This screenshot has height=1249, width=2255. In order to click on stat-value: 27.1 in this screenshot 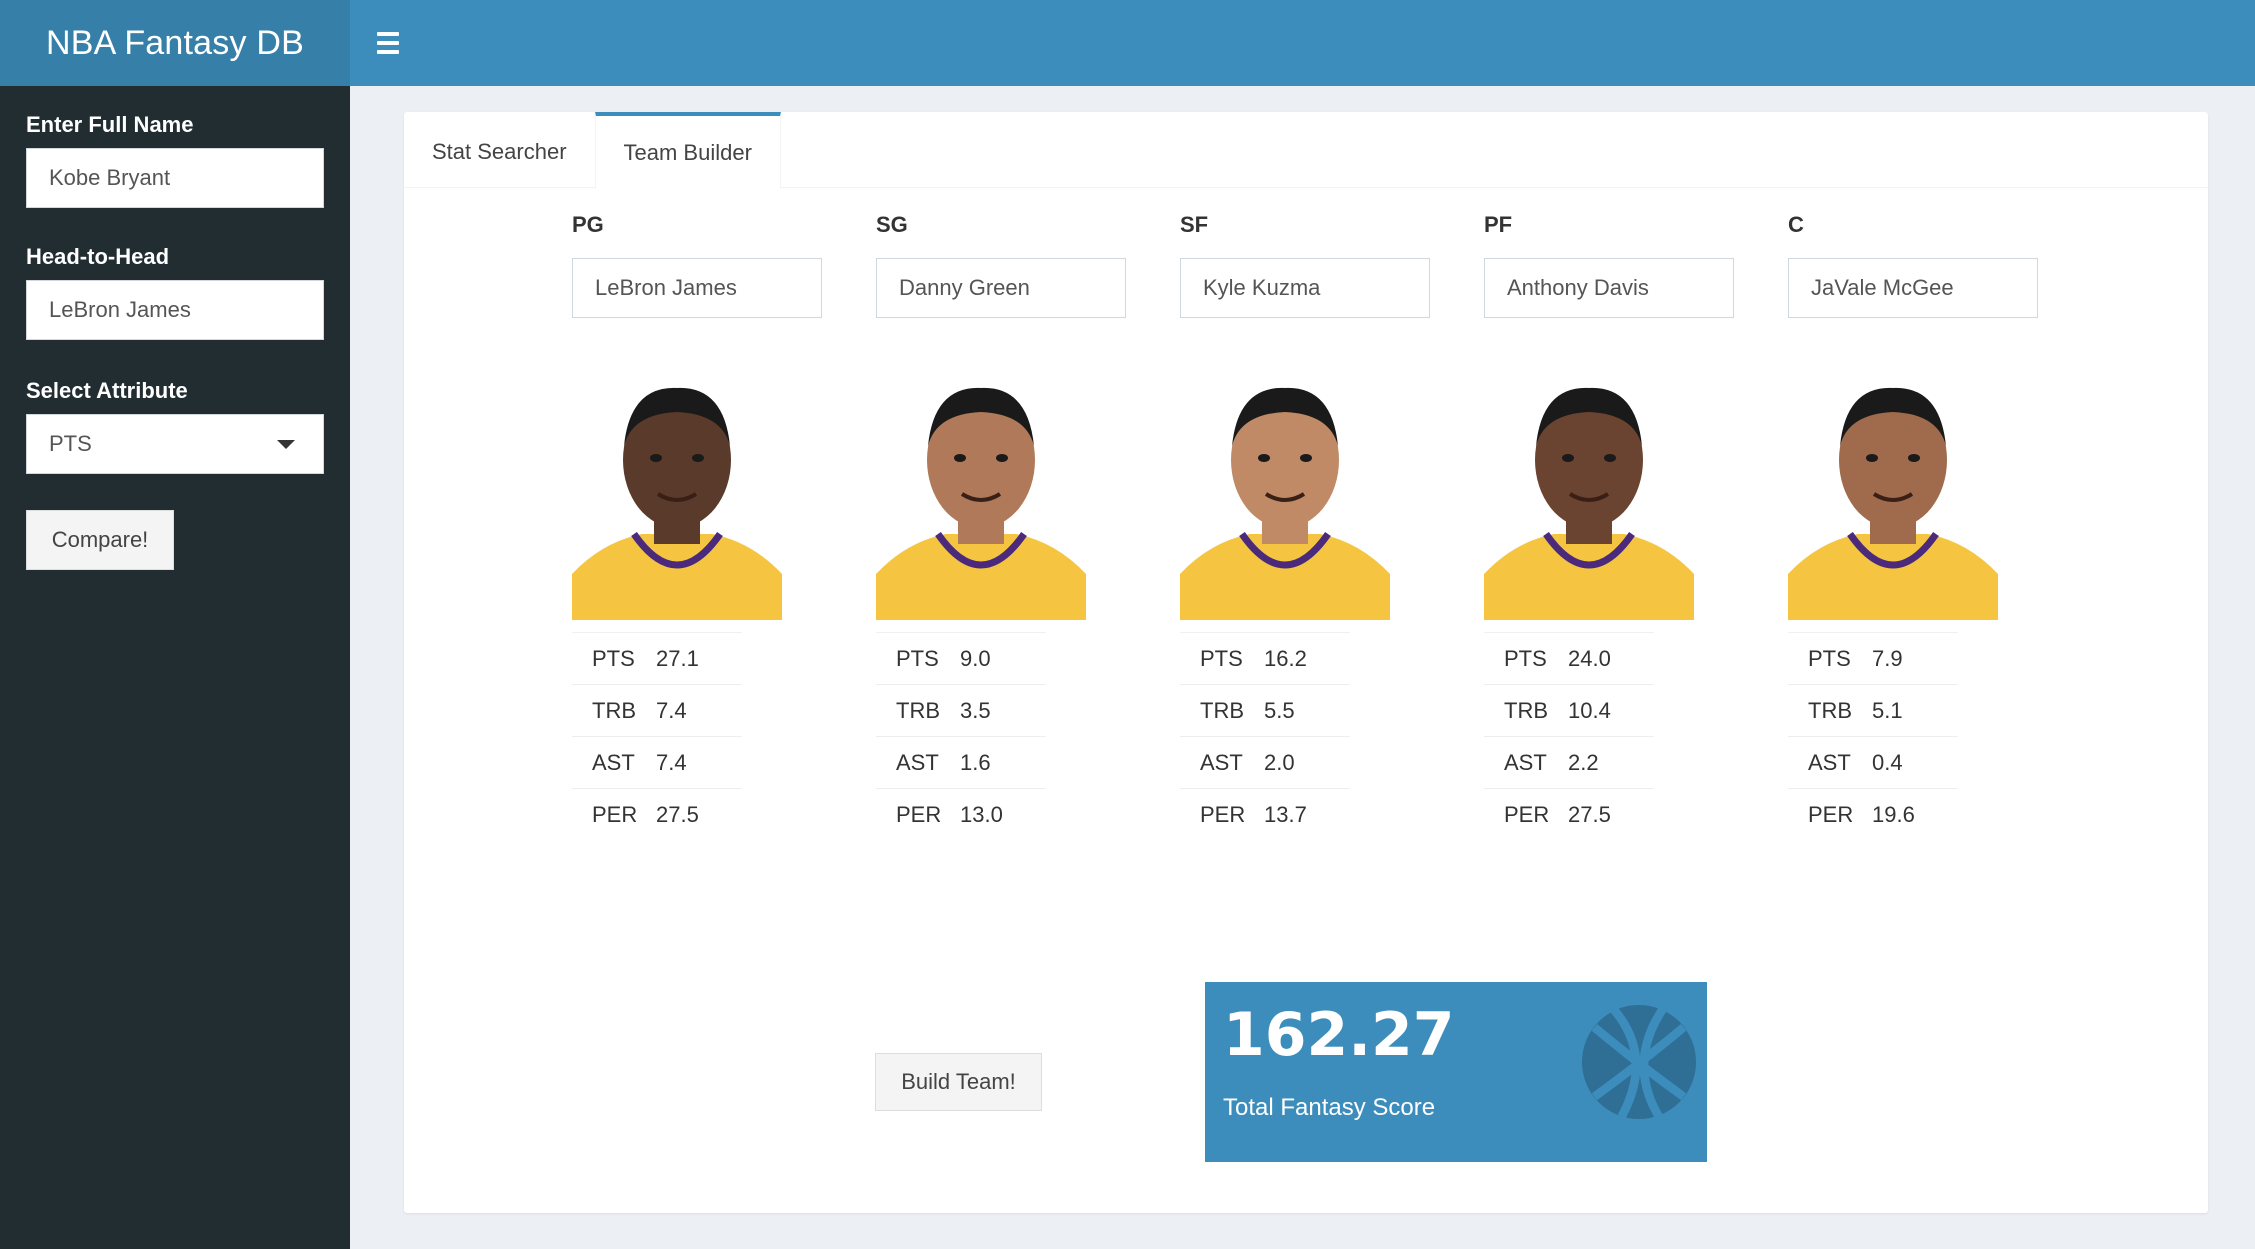, I will do `click(677, 658)`.